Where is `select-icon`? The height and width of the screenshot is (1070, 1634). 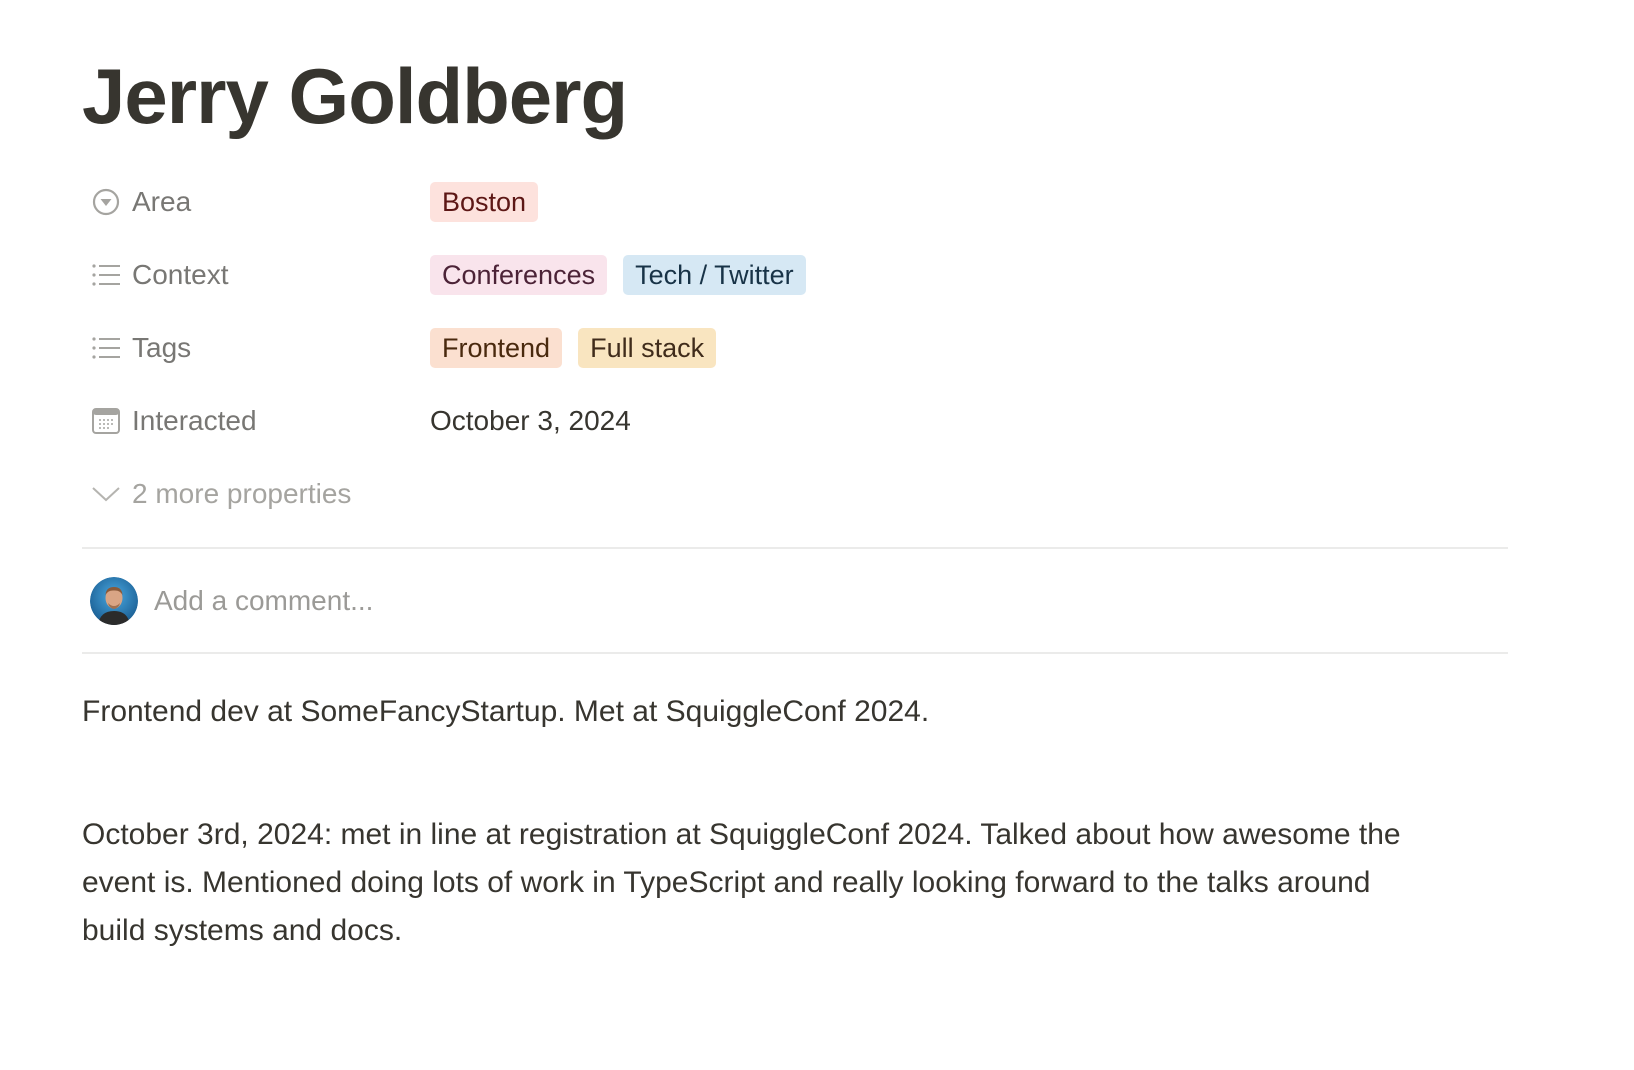
select-icon is located at coordinates (106, 202).